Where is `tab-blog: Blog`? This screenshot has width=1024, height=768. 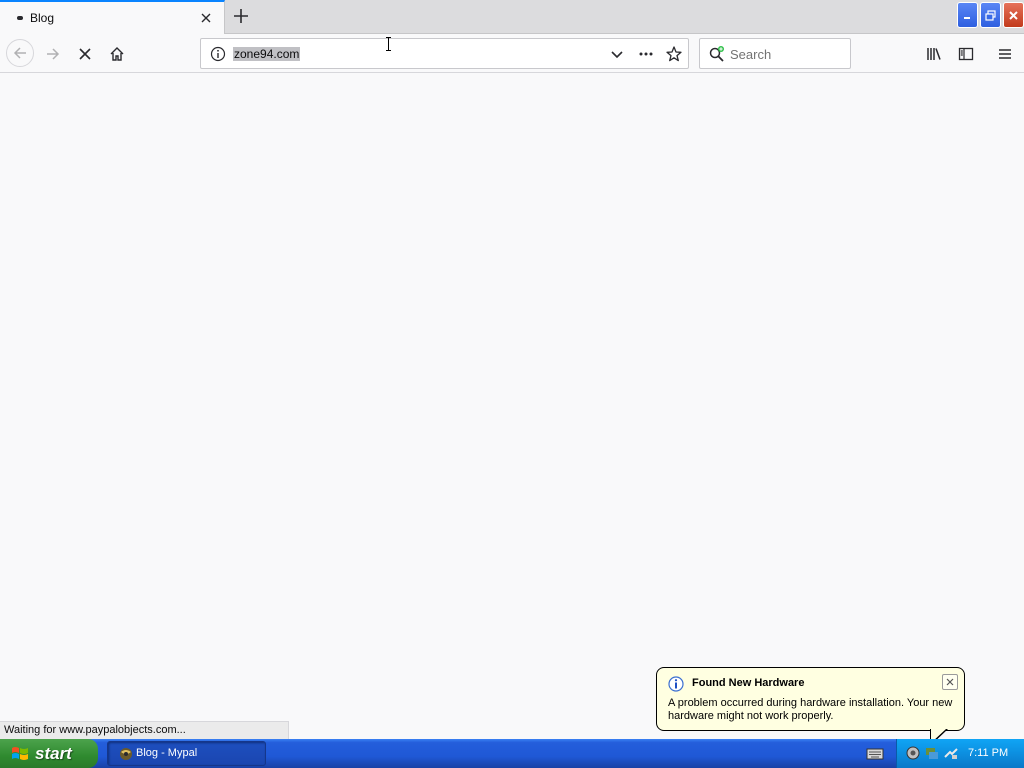
tab-blog: Blog is located at coordinates (112, 17).